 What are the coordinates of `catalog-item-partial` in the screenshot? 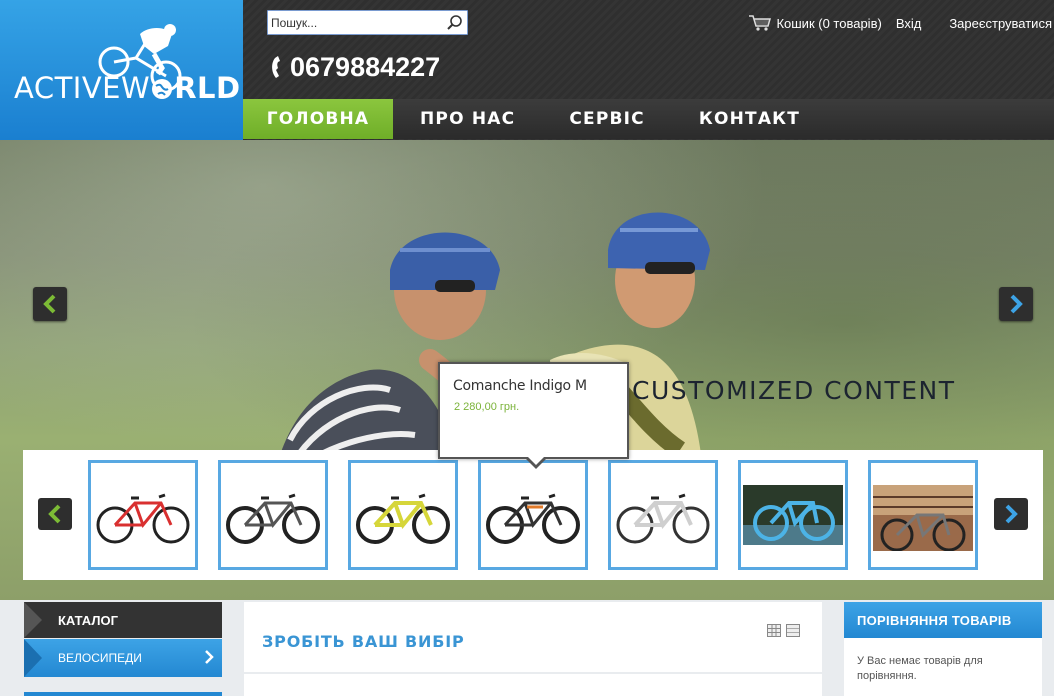 It's located at (123, 694).